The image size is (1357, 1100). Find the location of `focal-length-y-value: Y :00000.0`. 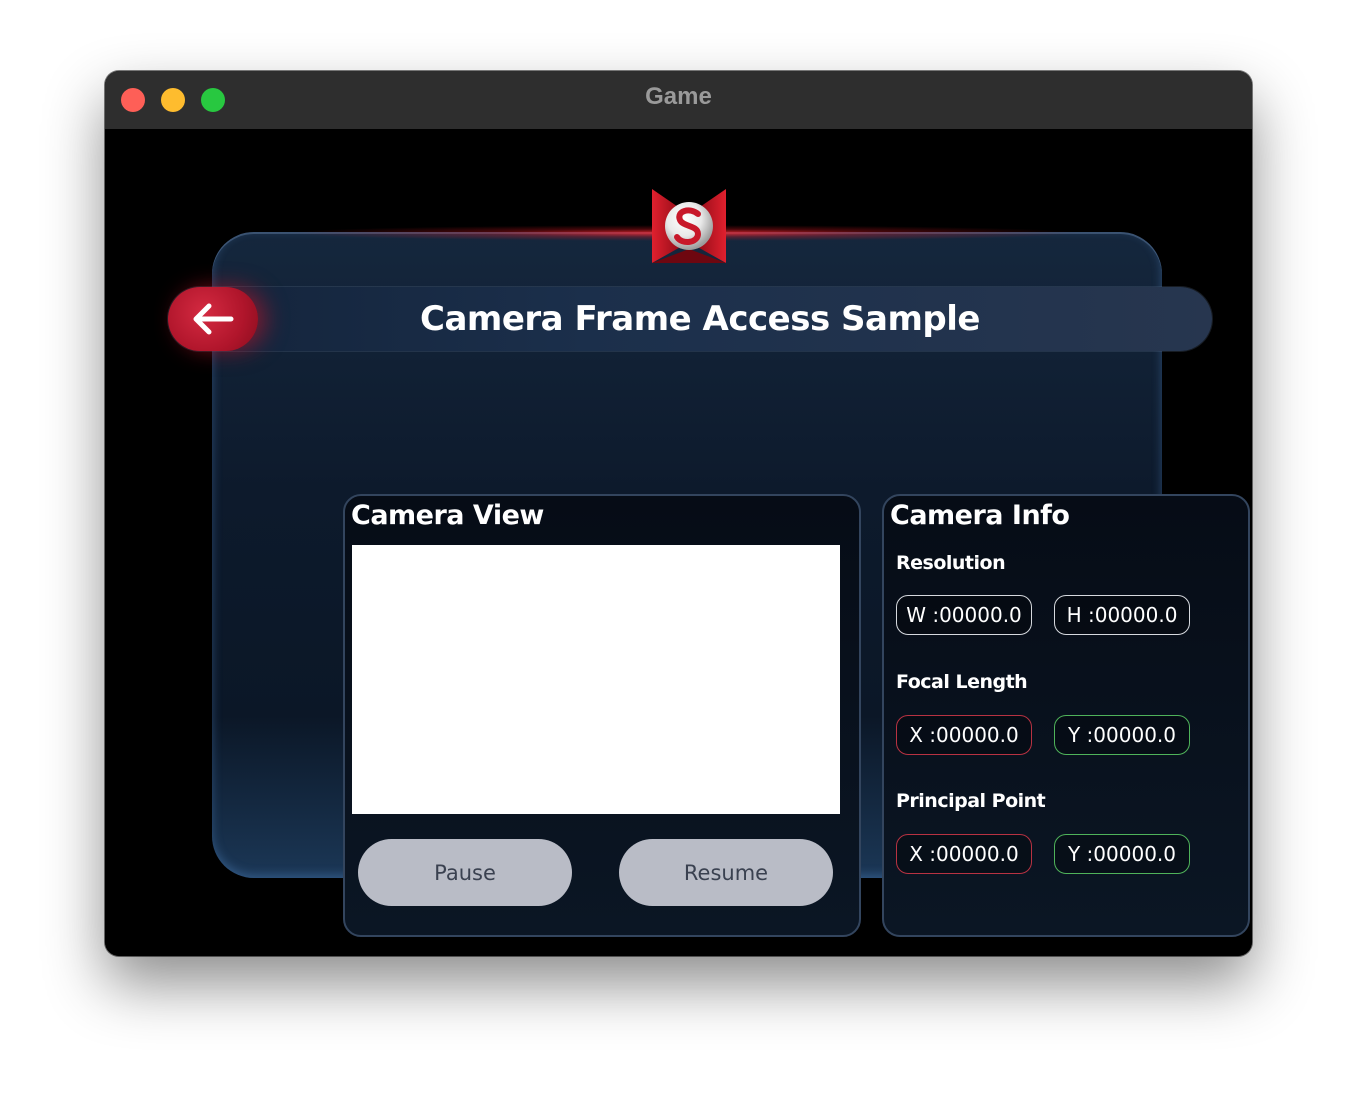

focal-length-y-value: Y :00000.0 is located at coordinates (1122, 735).